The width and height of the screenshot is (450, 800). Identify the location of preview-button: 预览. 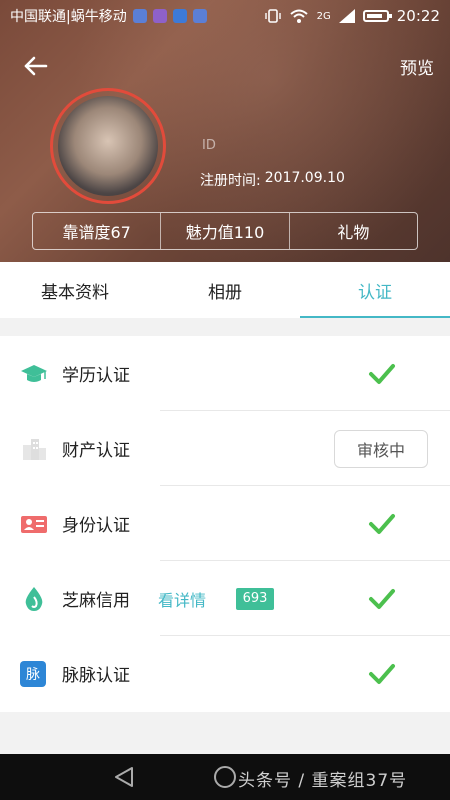
(417, 66).